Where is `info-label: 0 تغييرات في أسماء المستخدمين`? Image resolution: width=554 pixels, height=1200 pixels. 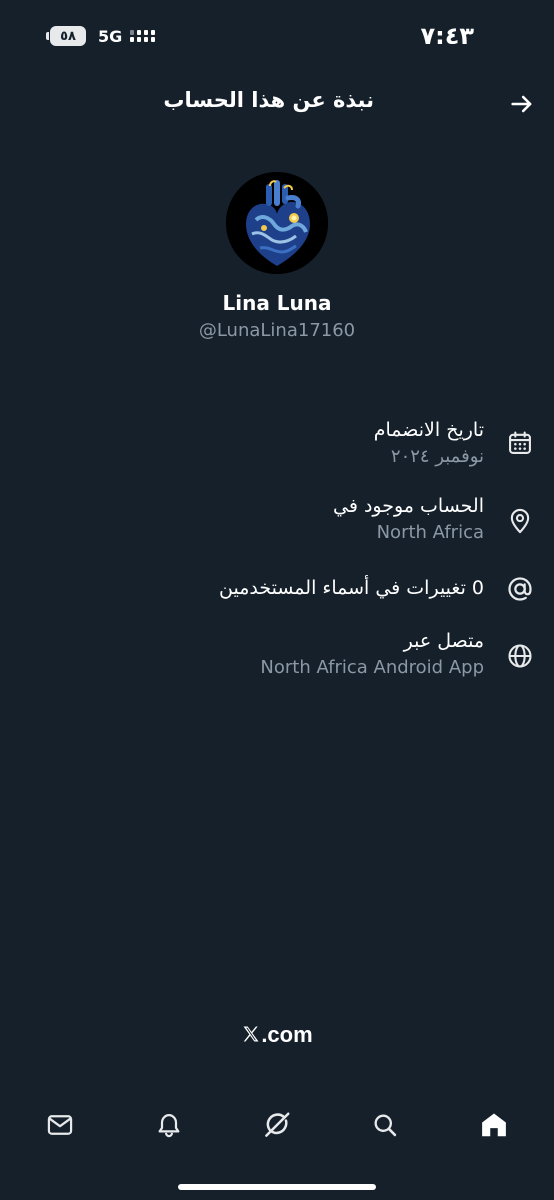
info-label: 0 تغييرات في أسماء المستخدمين is located at coordinates (351, 588).